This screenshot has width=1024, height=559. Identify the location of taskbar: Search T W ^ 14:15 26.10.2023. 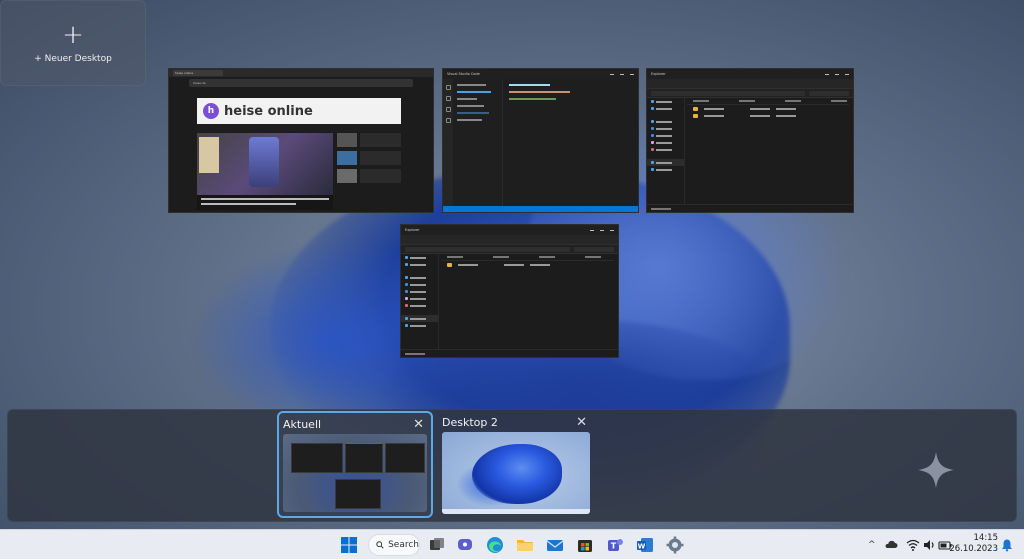
(512, 544).